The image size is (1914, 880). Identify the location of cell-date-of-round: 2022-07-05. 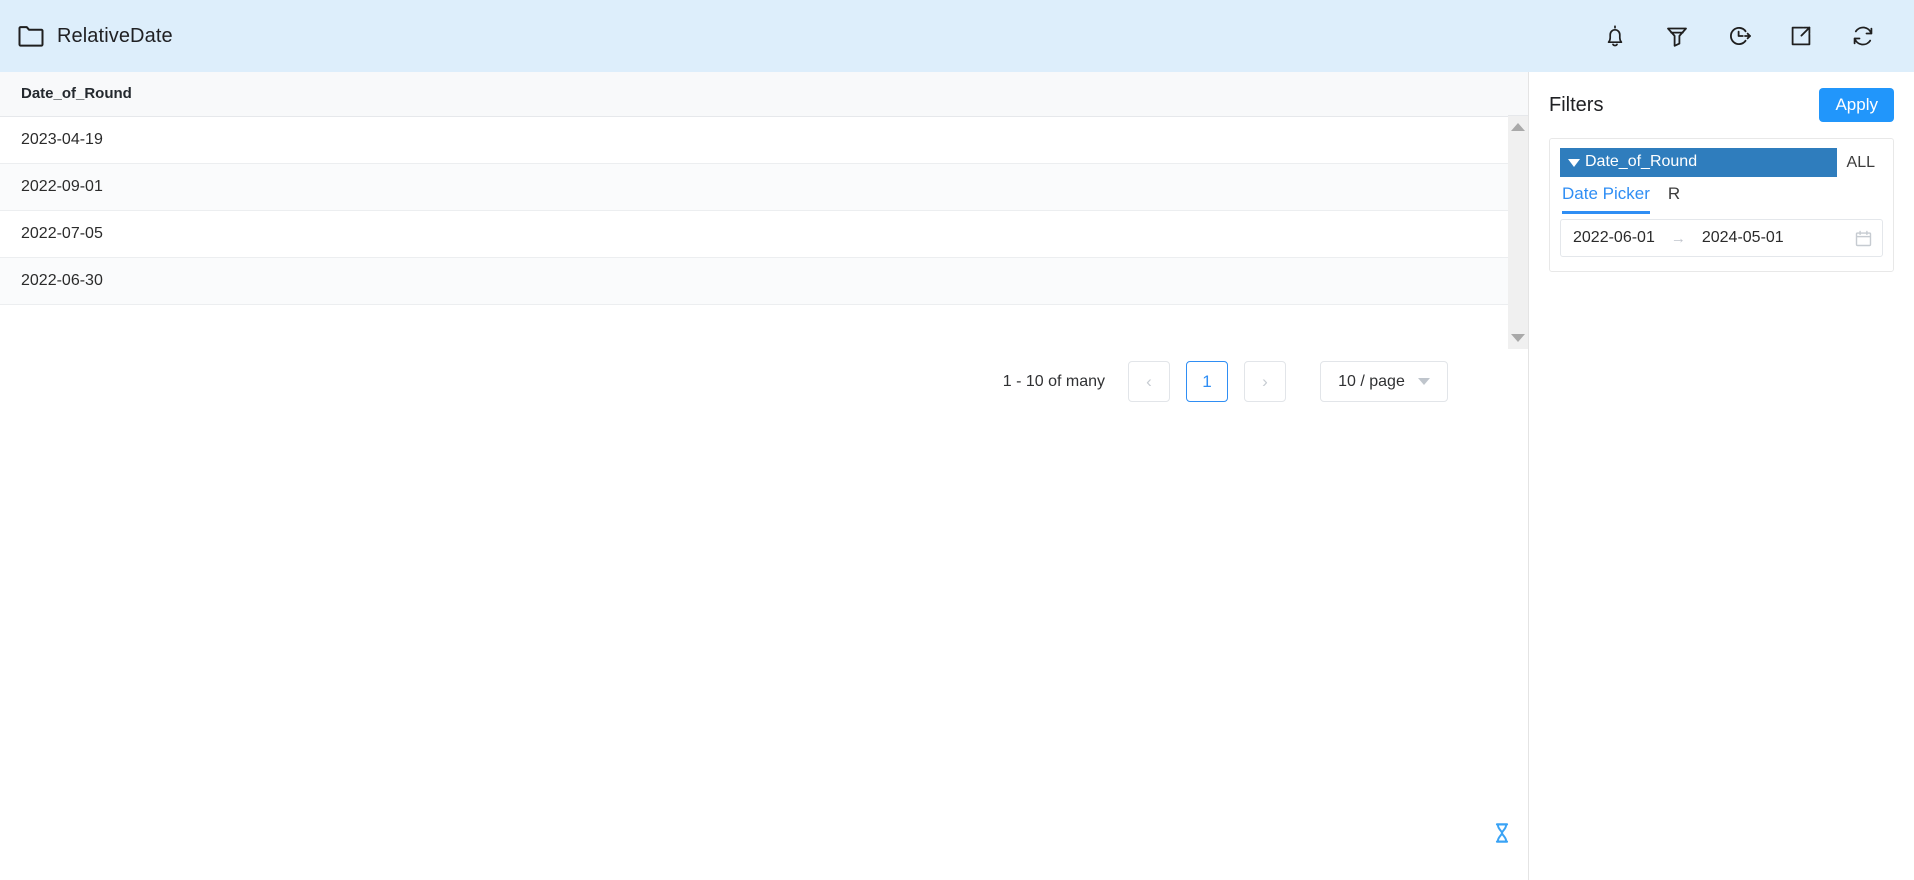
(754, 234).